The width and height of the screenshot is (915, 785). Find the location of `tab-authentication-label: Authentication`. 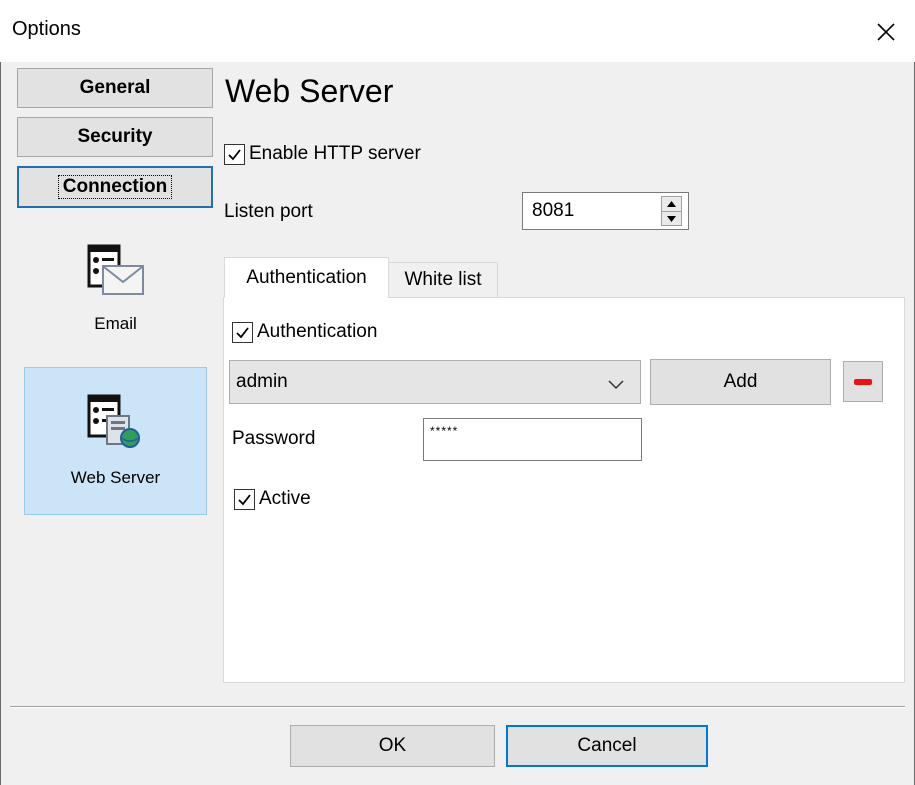

tab-authentication-label: Authentication is located at coordinates (306, 277).